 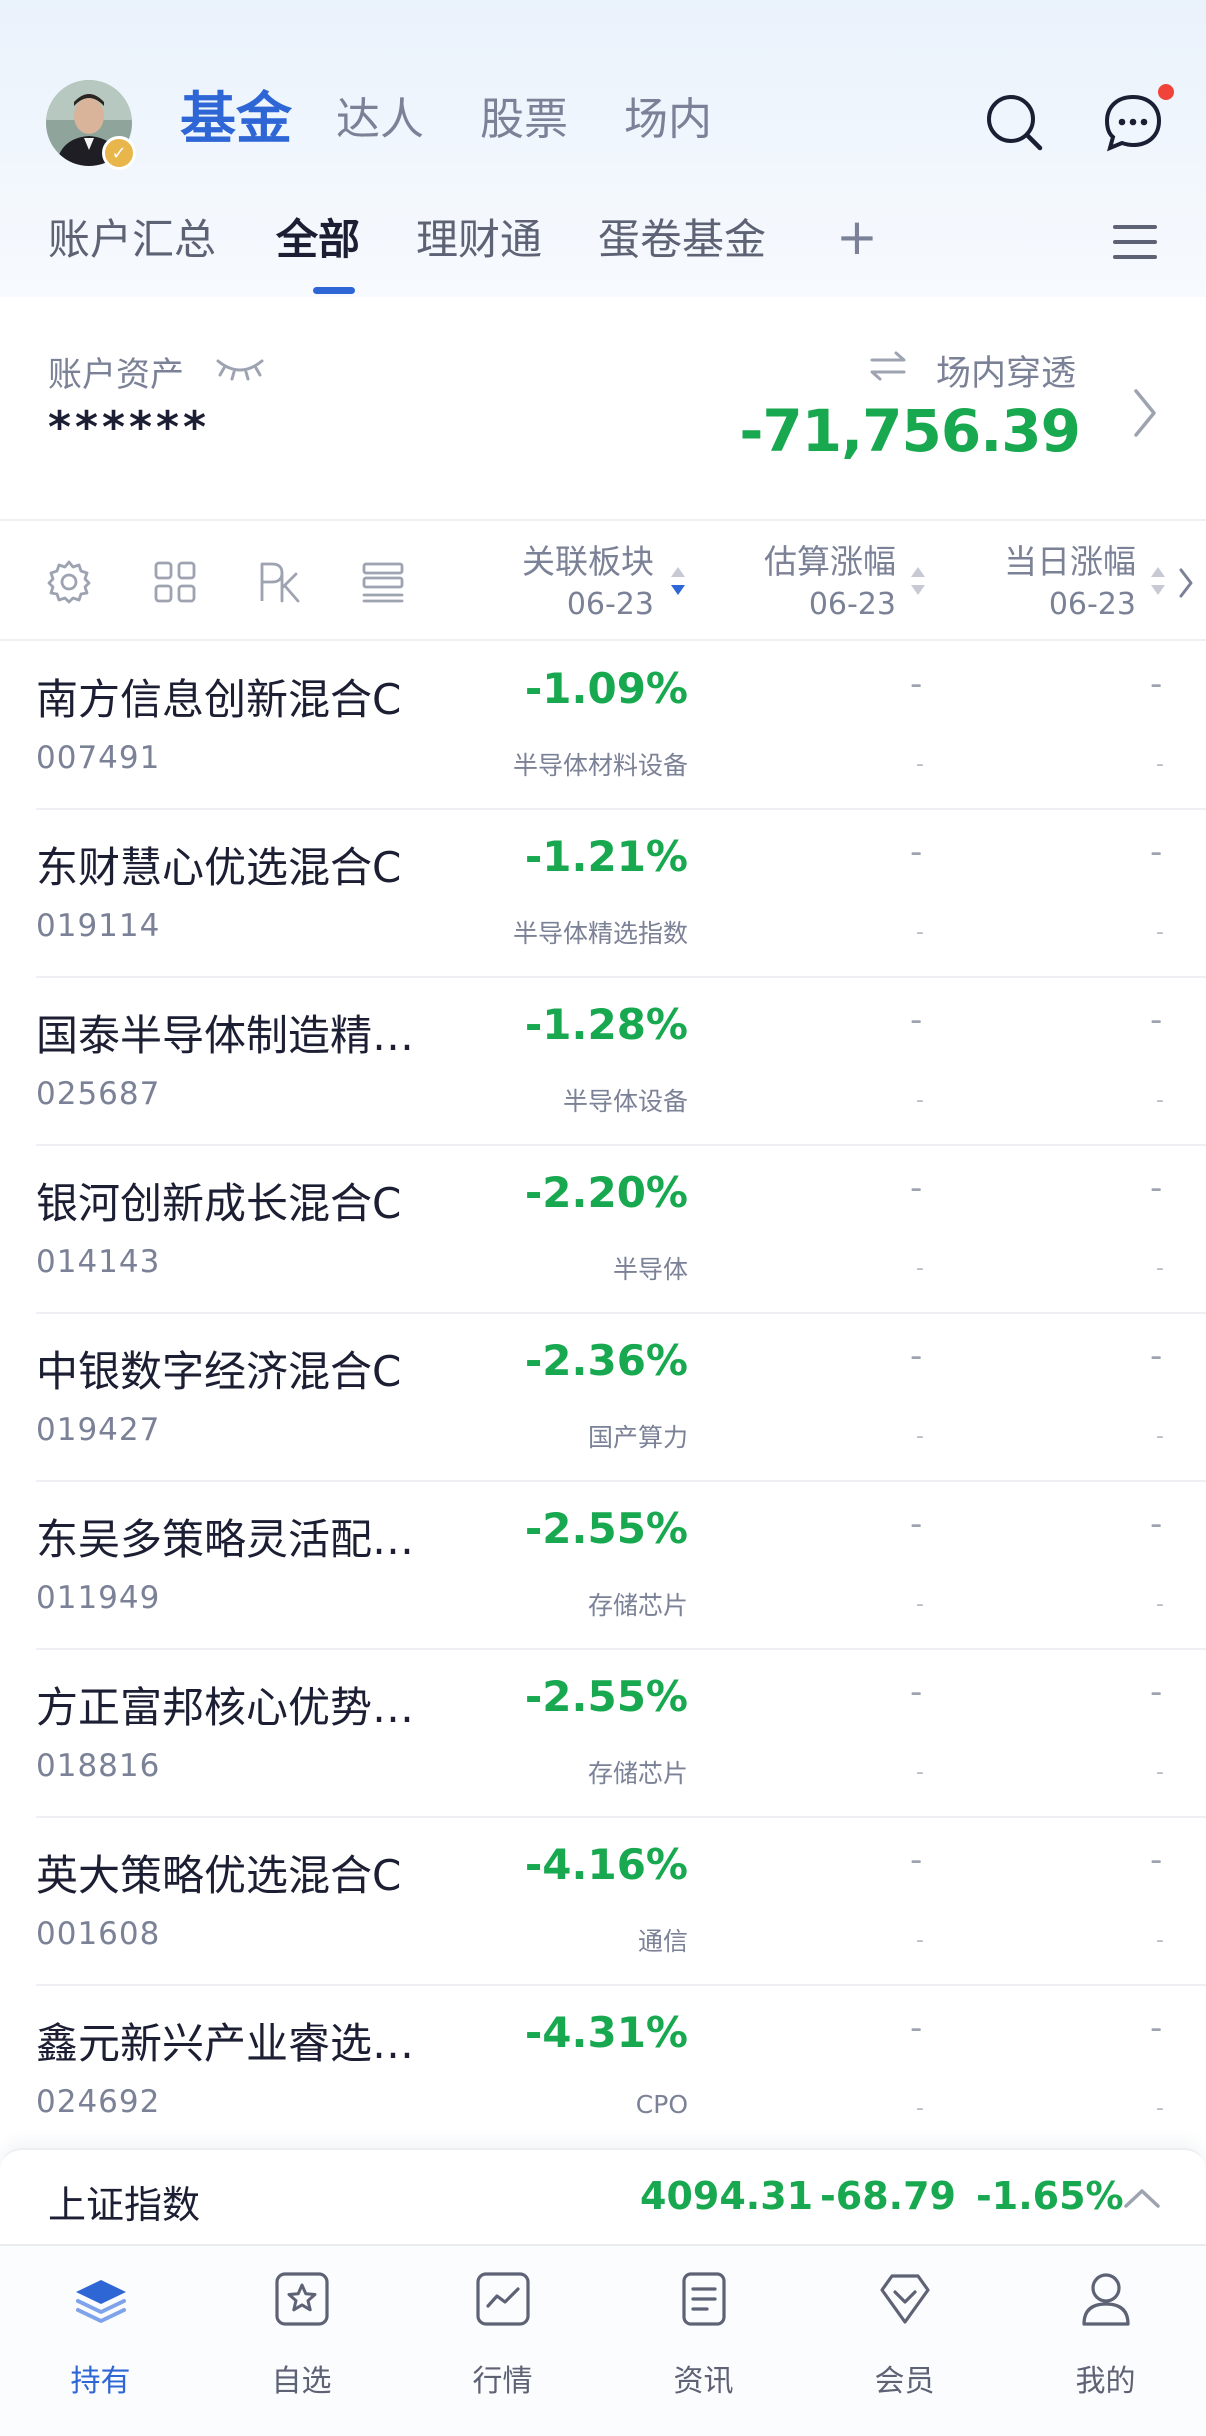 What do you see at coordinates (703, 2341) in the screenshot?
I see `nav-news: 资讯` at bounding box center [703, 2341].